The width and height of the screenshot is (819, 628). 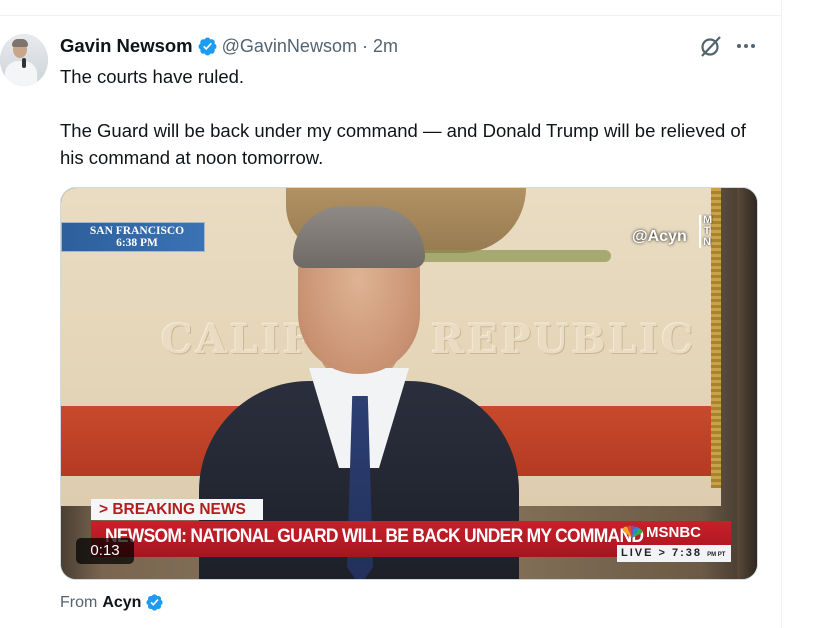 What do you see at coordinates (79, 602) in the screenshot?
I see `from-label: From` at bounding box center [79, 602].